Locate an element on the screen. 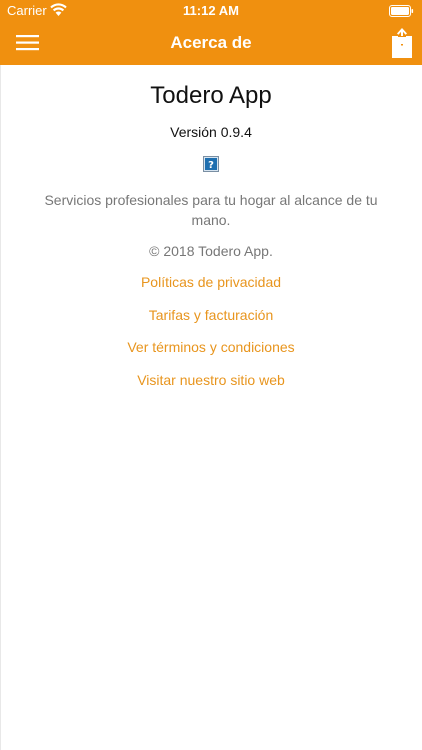 The height and width of the screenshot is (750, 422). privacy-policy-link: Políticas de privacidad is located at coordinates (211, 282).